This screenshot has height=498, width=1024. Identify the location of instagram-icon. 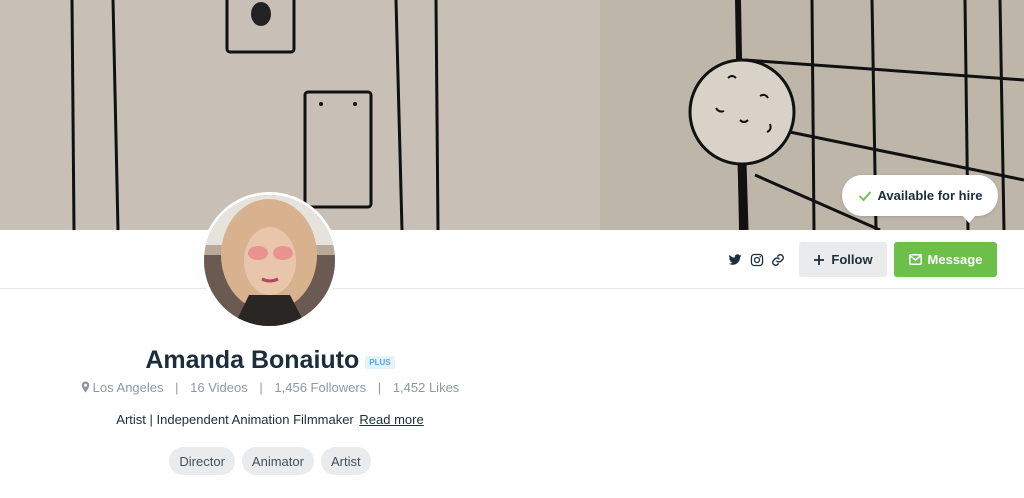
(757, 260).